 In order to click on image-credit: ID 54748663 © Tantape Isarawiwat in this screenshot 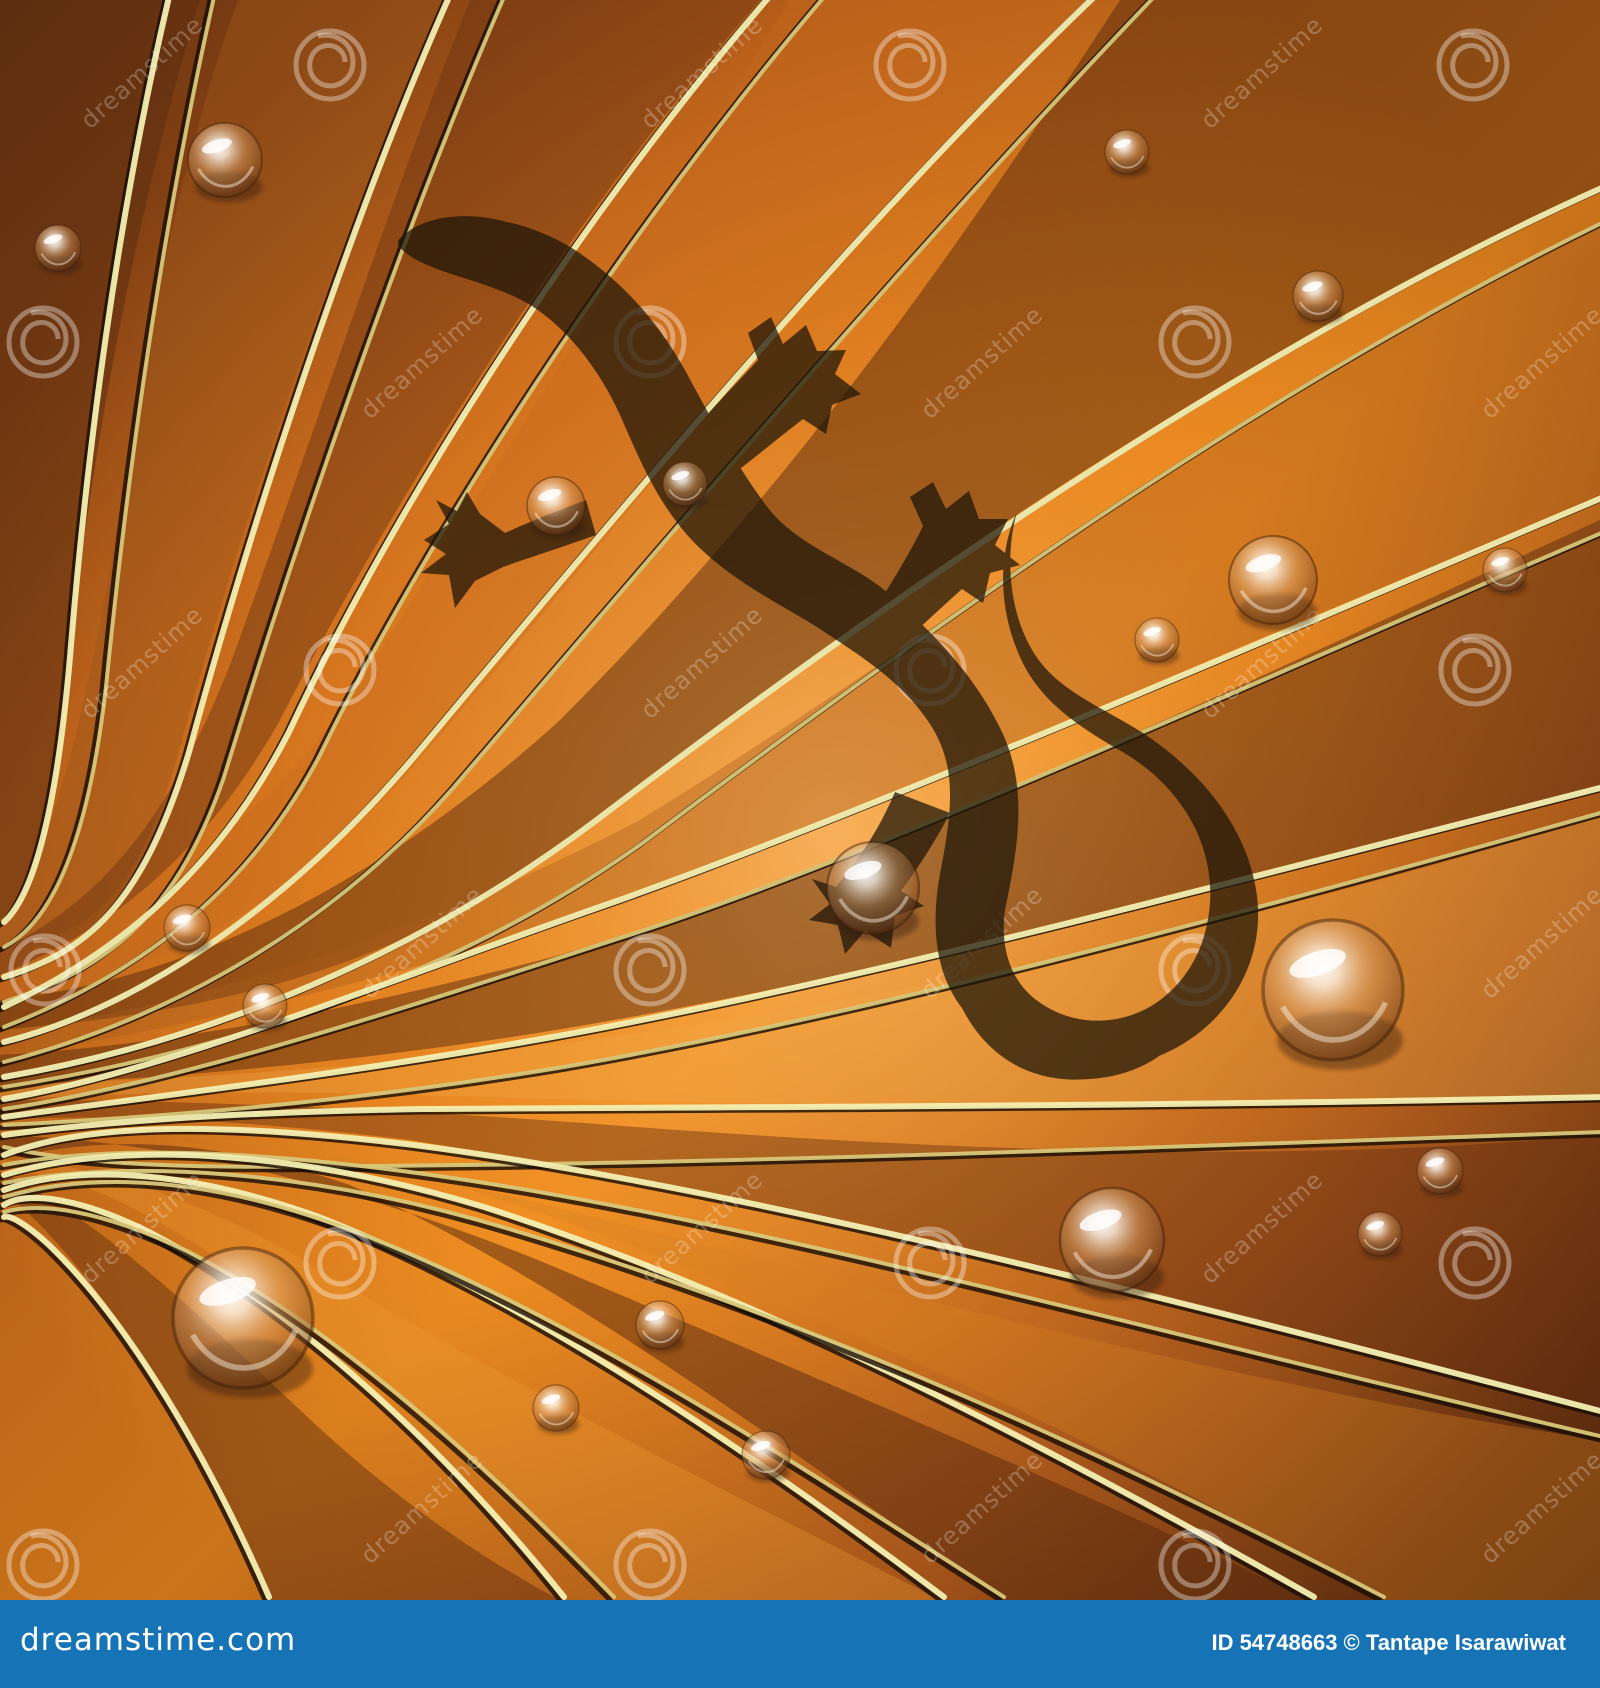, I will do `click(1388, 1642)`.